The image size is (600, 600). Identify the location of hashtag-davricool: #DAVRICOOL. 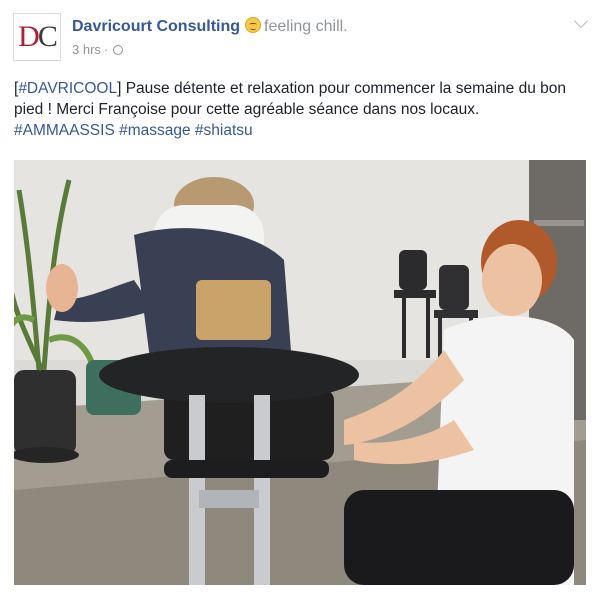
(67, 88).